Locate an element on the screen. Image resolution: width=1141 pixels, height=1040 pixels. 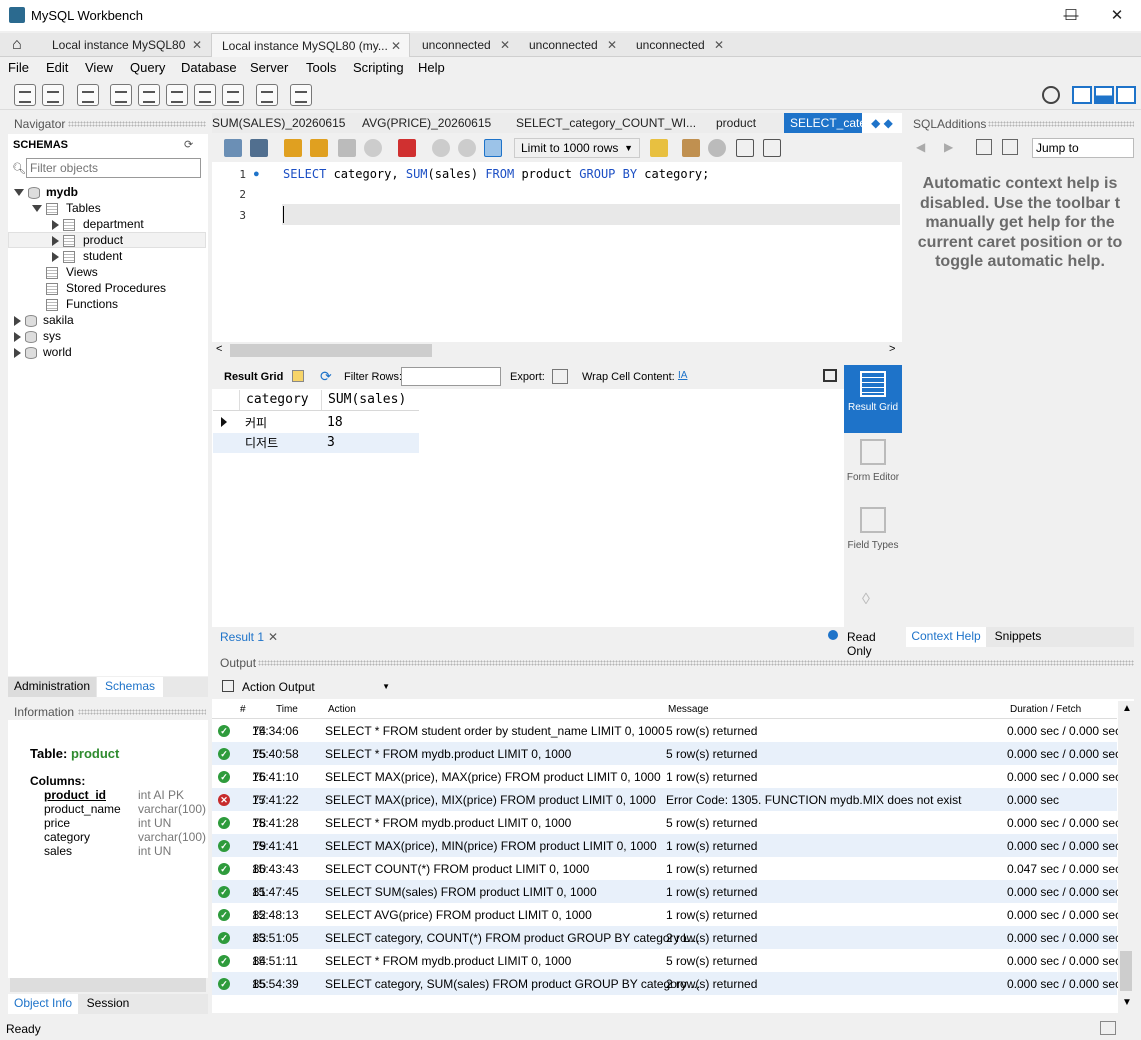
create-schema-icon is located at coordinates (121, 95).